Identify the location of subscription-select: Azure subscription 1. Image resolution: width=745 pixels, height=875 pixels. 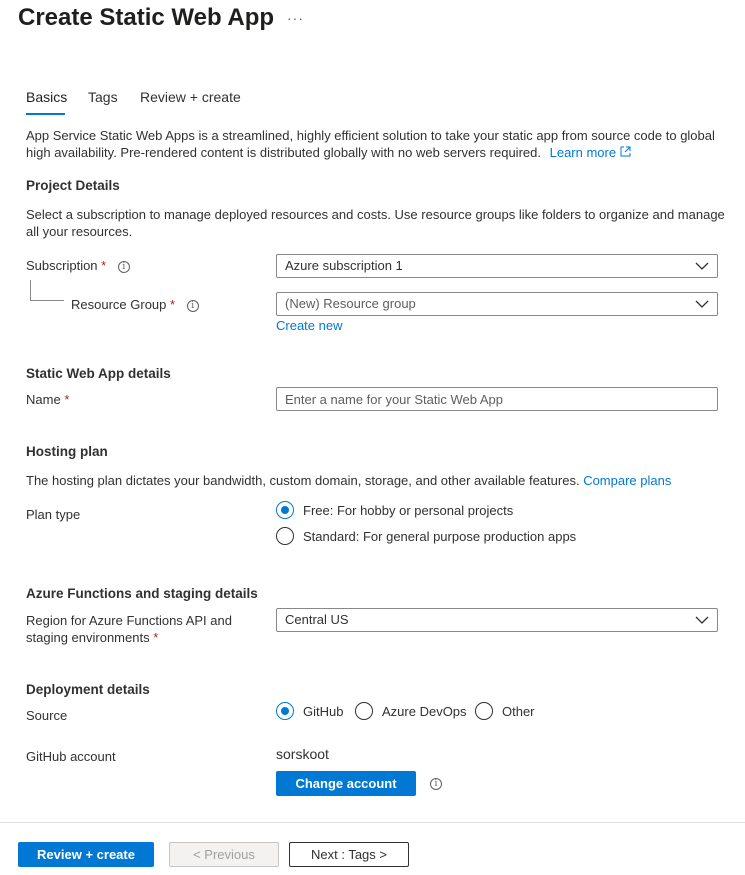
(497, 266).